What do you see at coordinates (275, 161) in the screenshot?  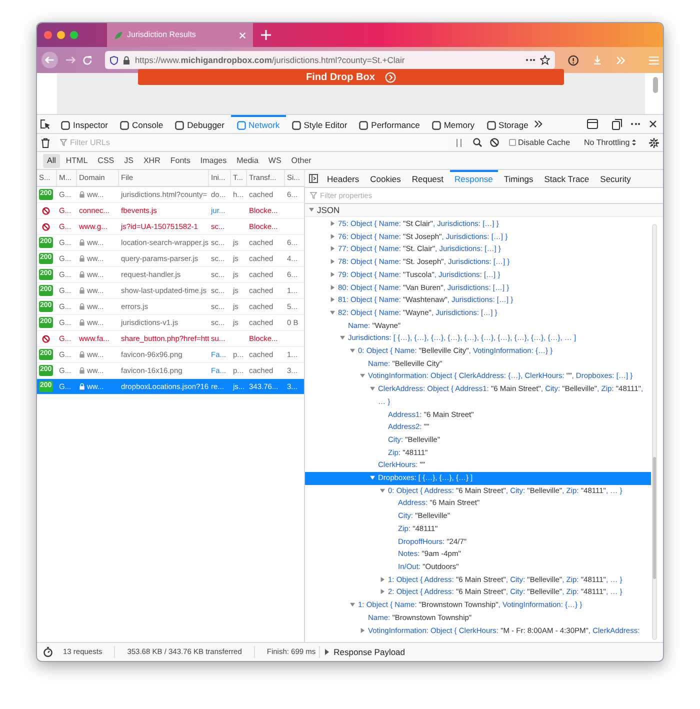 I see `type-filter-button: WS` at bounding box center [275, 161].